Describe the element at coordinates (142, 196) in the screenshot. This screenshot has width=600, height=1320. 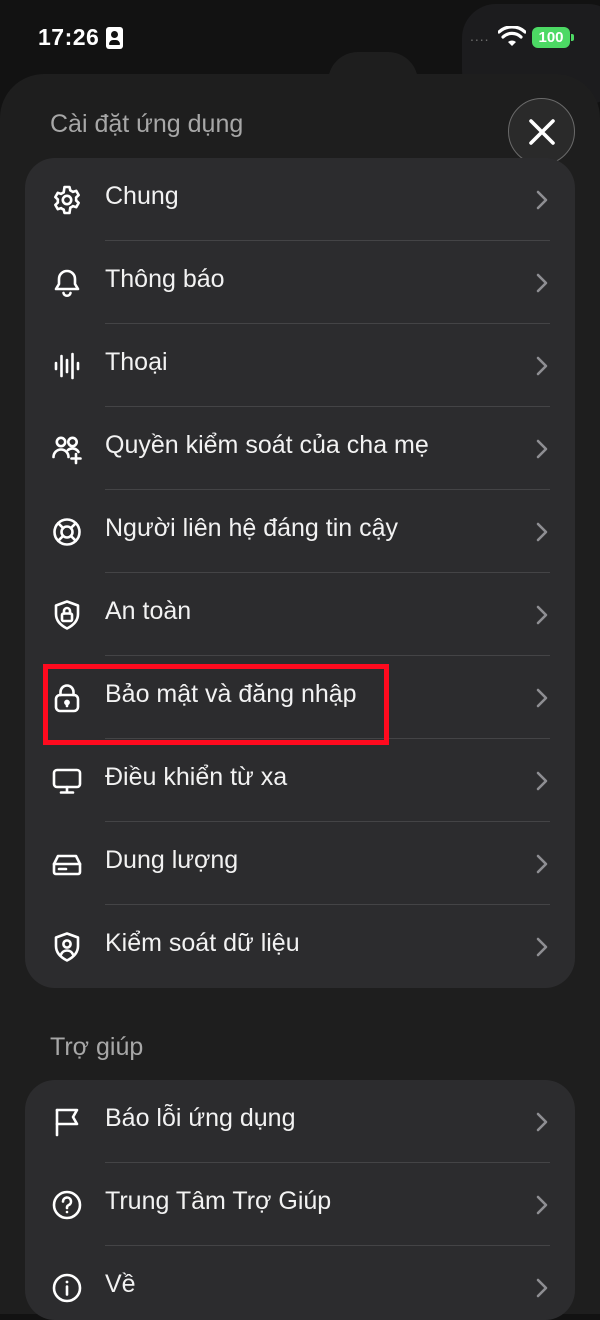
I see `settings-item-label: Chung` at that location.